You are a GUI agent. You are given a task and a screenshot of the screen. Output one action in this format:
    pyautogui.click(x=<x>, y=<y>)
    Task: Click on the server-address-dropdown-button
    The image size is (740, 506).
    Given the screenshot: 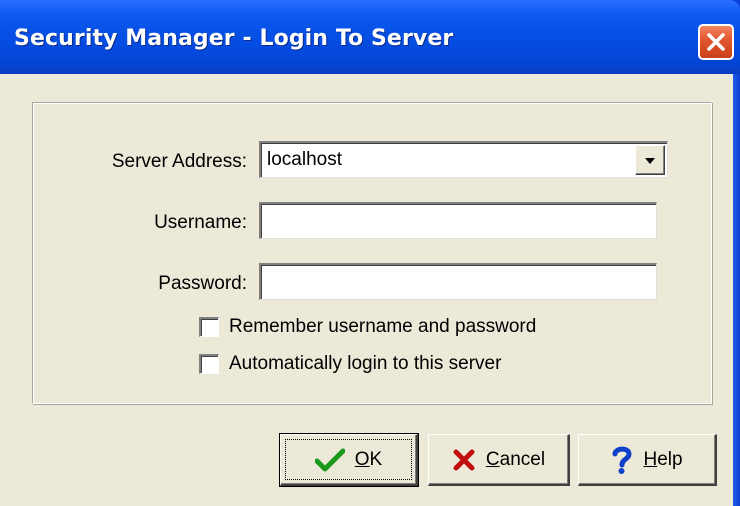 What is the action you would take?
    pyautogui.click(x=650, y=160)
    